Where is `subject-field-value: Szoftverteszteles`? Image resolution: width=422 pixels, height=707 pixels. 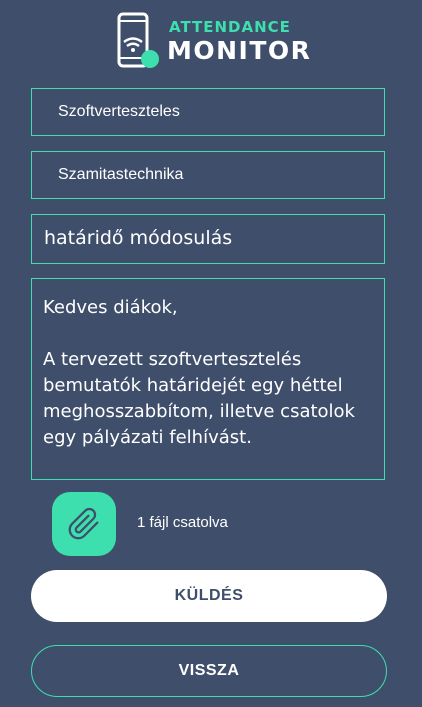
subject-field-value: Szoftverteszteles is located at coordinates (119, 111).